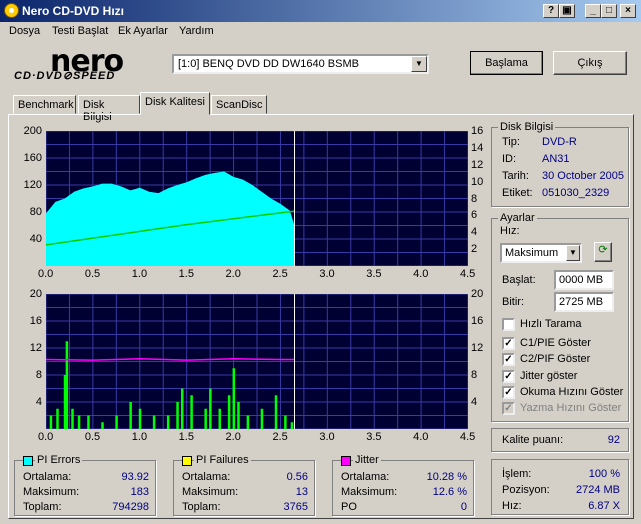 This screenshot has width=641, height=524. What do you see at coordinates (92, 274) in the screenshot?
I see `x-tick-label: 0.5` at bounding box center [92, 274].